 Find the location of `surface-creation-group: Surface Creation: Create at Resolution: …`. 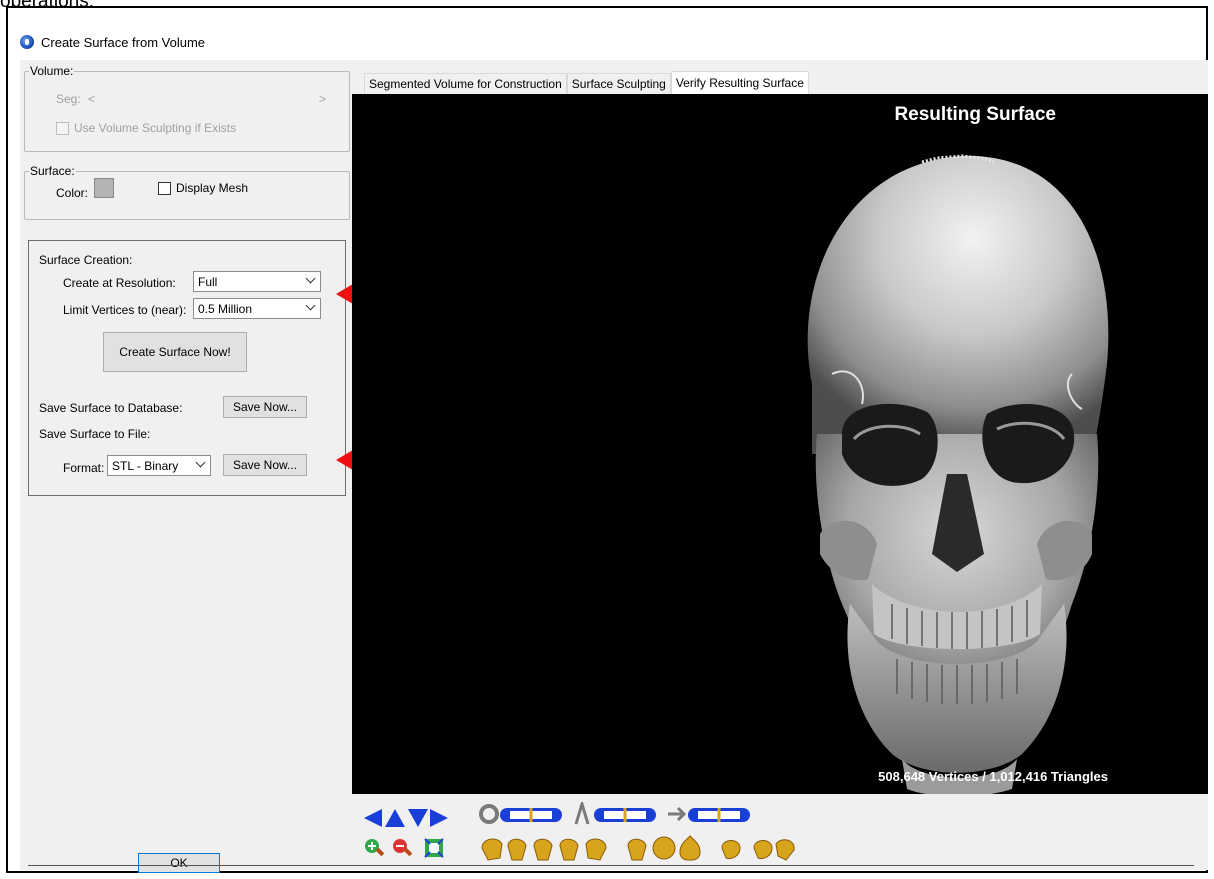

surface-creation-group: Surface Creation: Create at Resolution: … is located at coordinates (187, 368).